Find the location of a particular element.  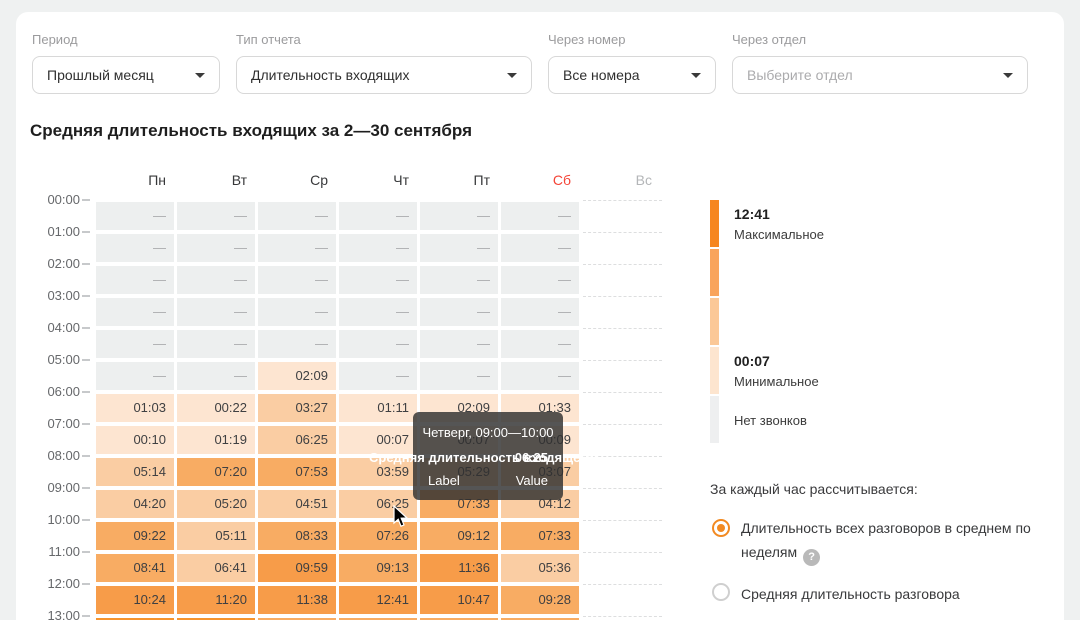

day-header-Вс: Вс is located at coordinates (643, 180).